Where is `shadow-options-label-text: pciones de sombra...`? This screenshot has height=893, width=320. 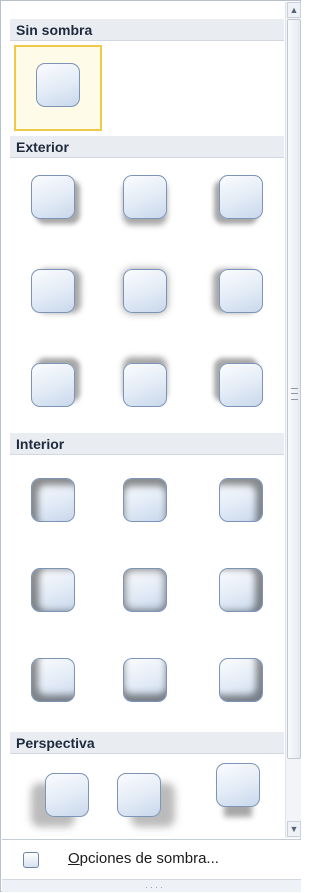
shadow-options-label-text: pciones de sombra... is located at coordinates (149, 858).